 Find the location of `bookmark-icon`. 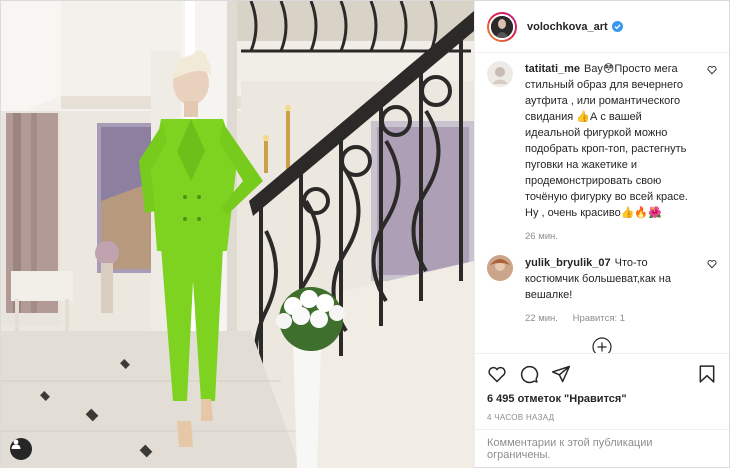

bookmark-icon is located at coordinates (707, 374).